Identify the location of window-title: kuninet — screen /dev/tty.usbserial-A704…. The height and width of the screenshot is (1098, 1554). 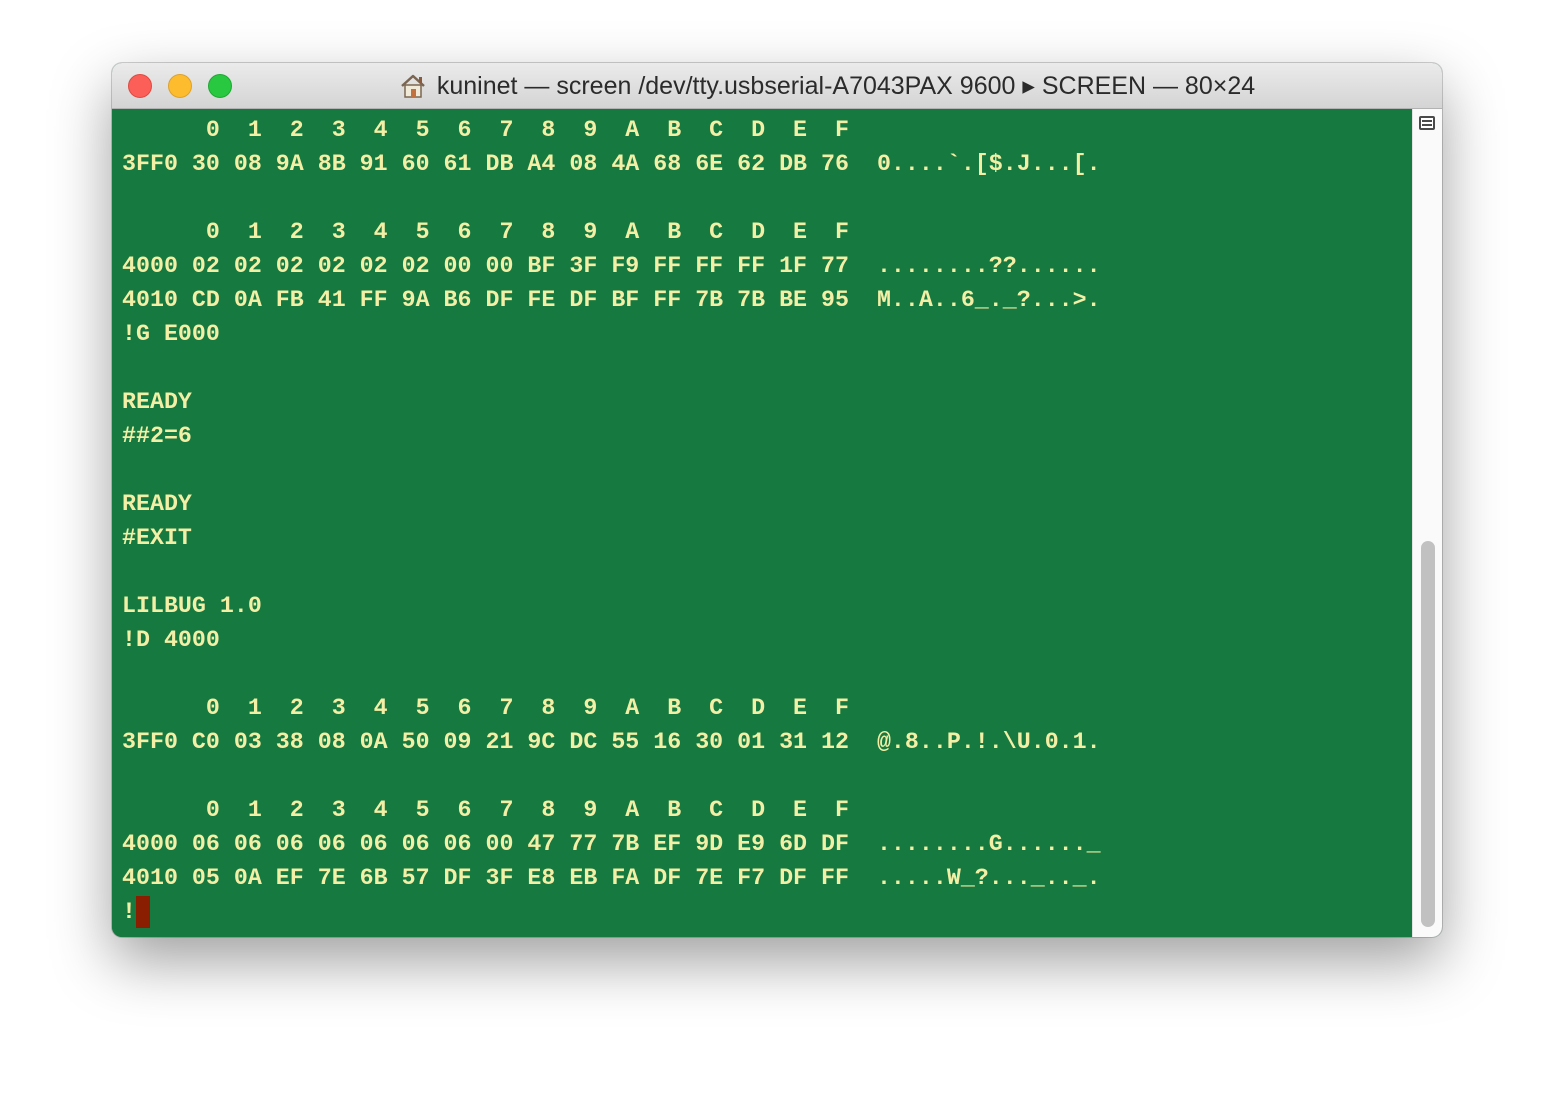
(846, 86).